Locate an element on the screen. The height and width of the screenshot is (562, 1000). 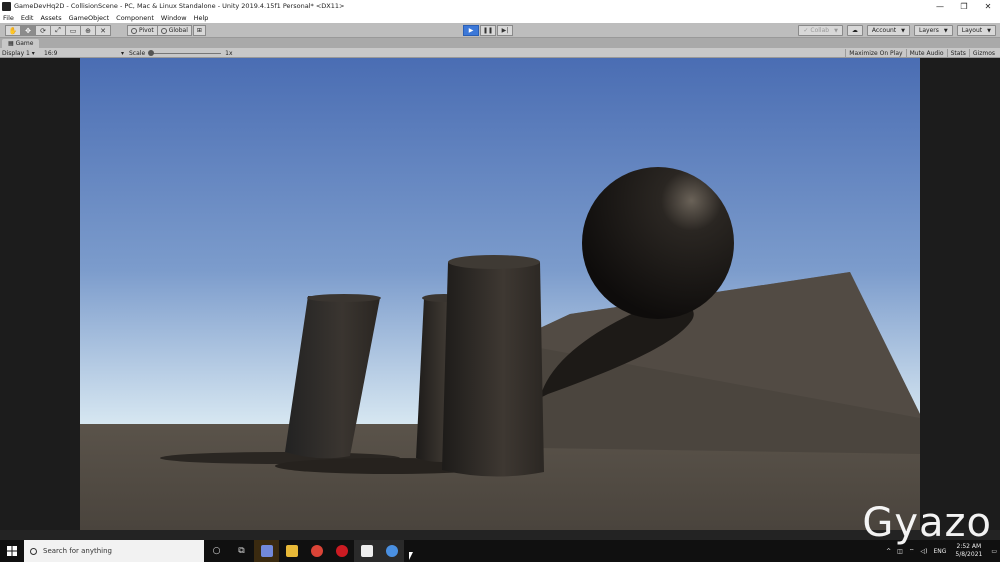
status-strip is located at coordinates (500, 535).